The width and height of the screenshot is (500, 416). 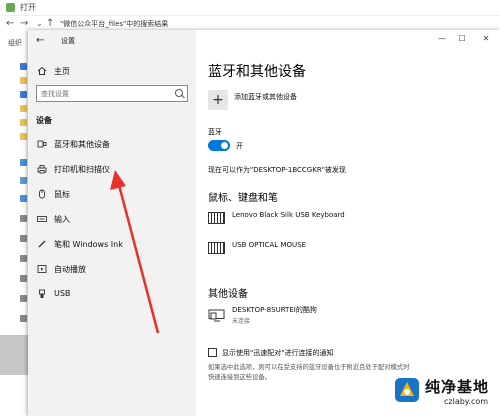 I want to click on home-icon, so click(x=42, y=71).